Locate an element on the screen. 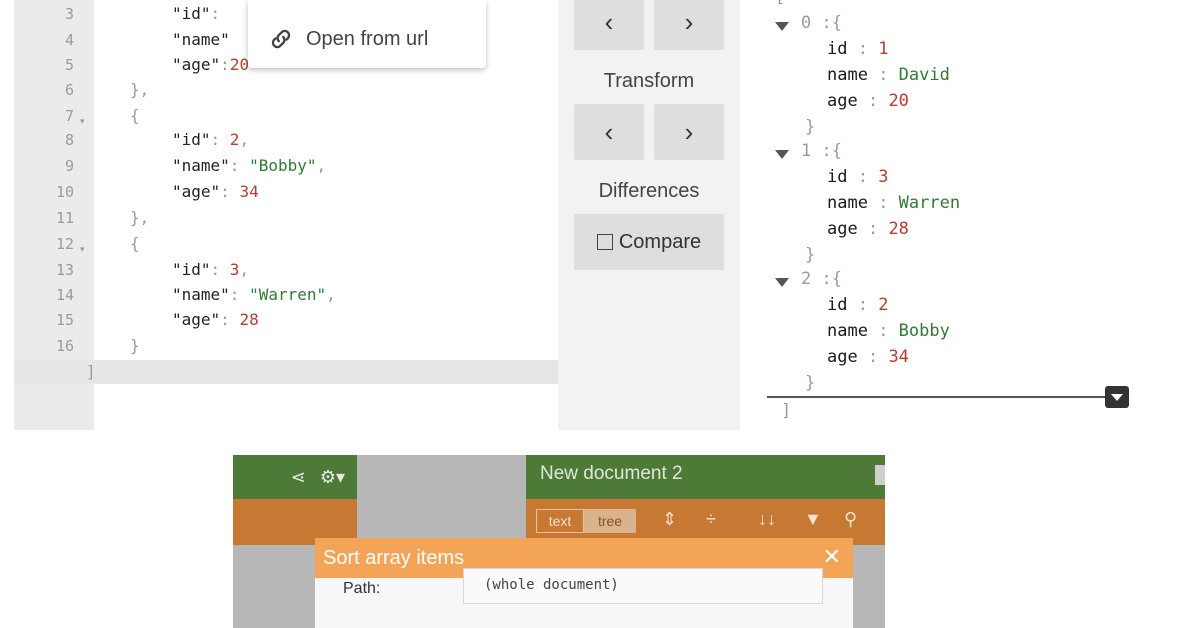  code-token: "id" is located at coordinates (191, 13).